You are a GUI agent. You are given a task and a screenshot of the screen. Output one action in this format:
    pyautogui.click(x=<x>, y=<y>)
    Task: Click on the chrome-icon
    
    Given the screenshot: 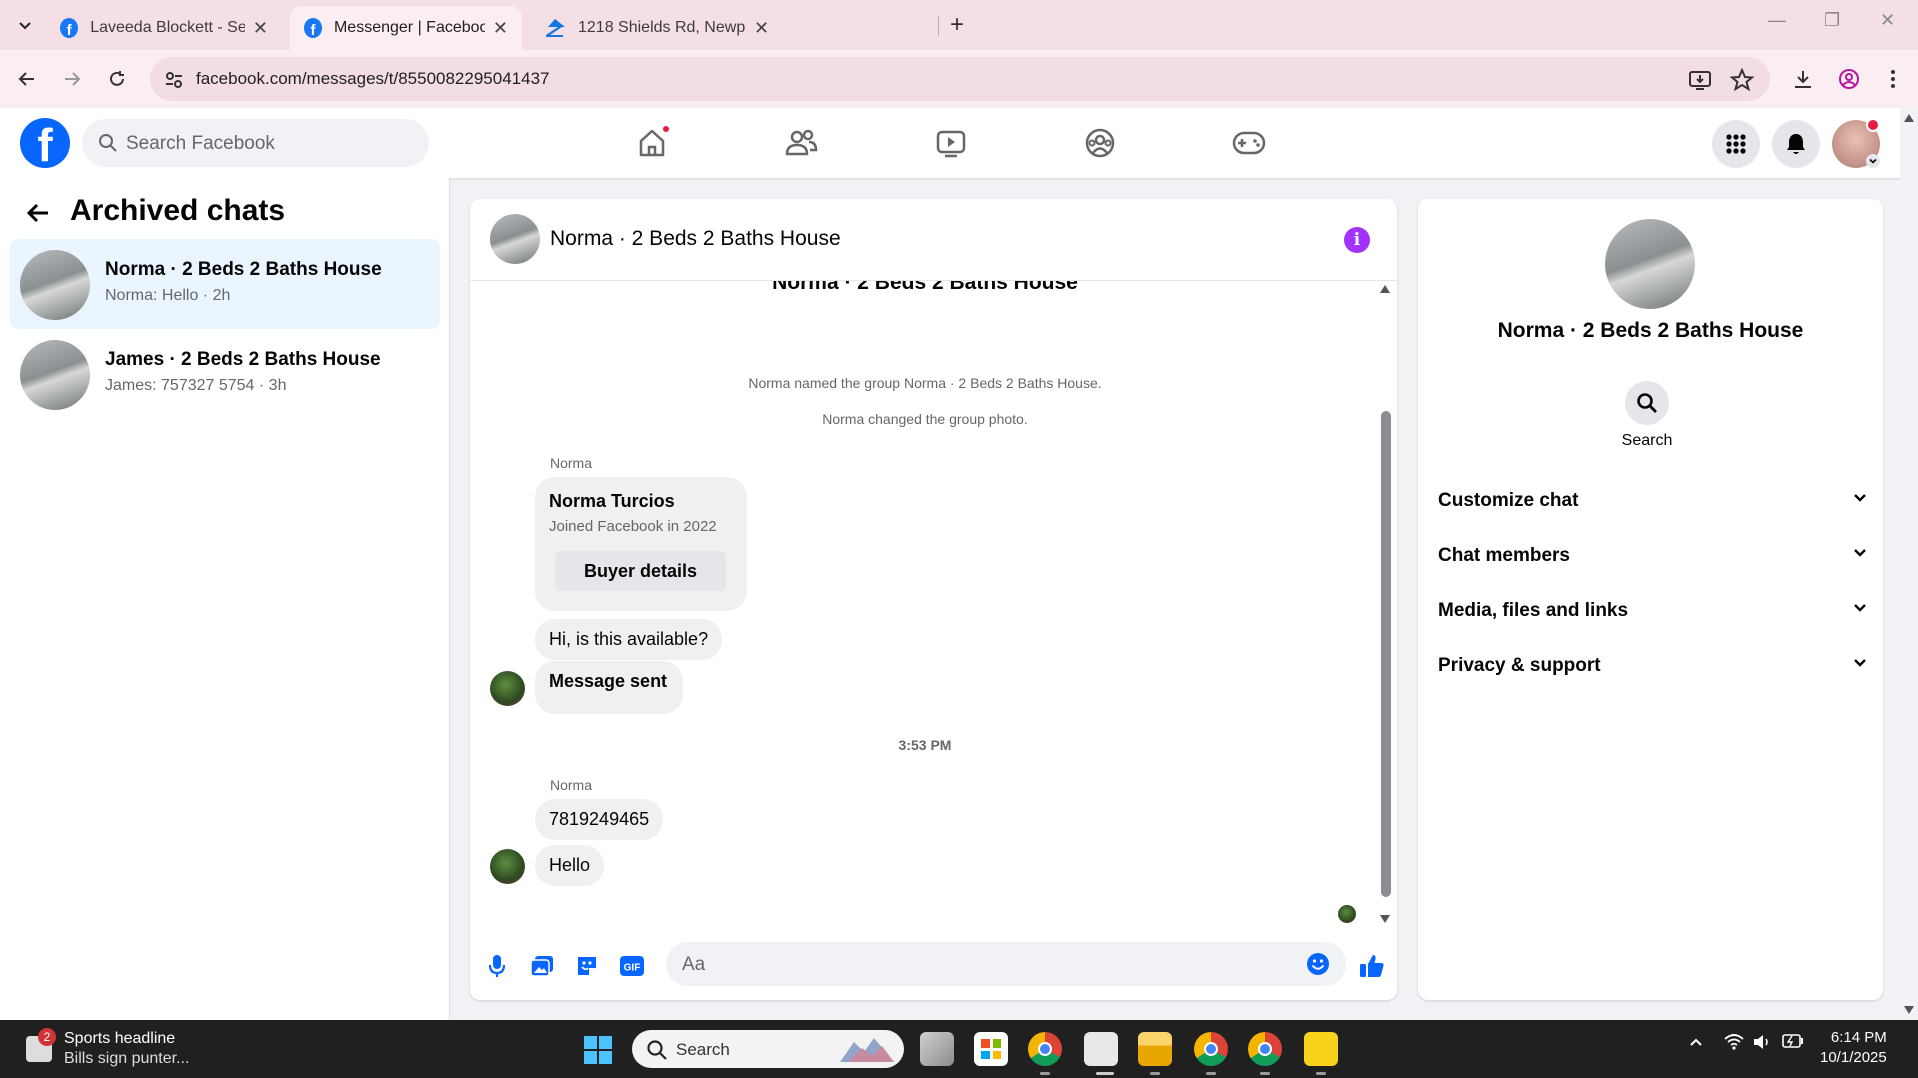 What is the action you would take?
    pyautogui.click(x=1045, y=1049)
    